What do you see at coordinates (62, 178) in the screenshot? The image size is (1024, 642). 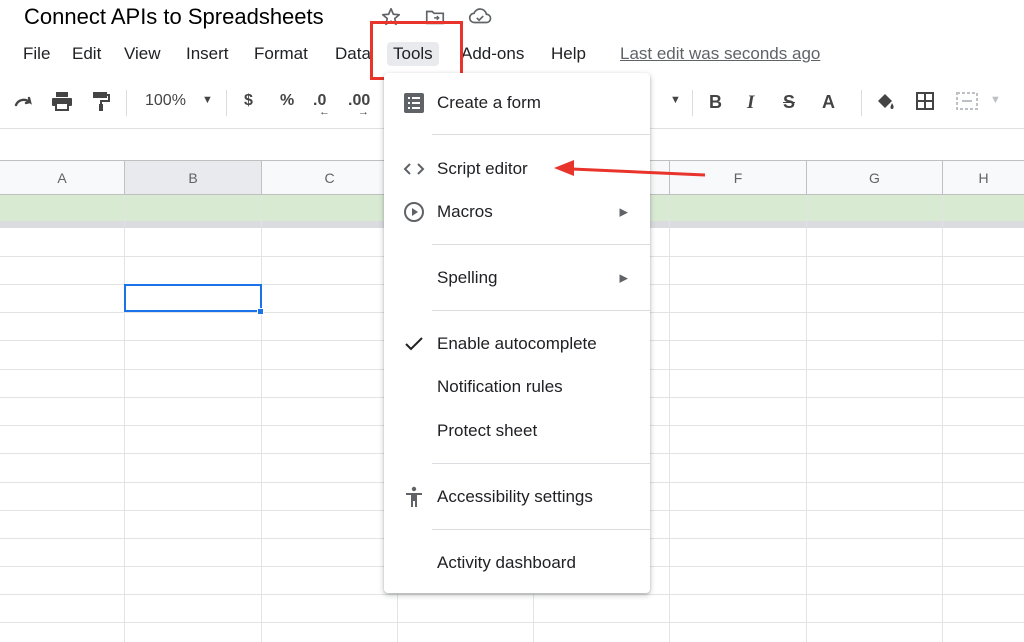 I see `column-header-a: A` at bounding box center [62, 178].